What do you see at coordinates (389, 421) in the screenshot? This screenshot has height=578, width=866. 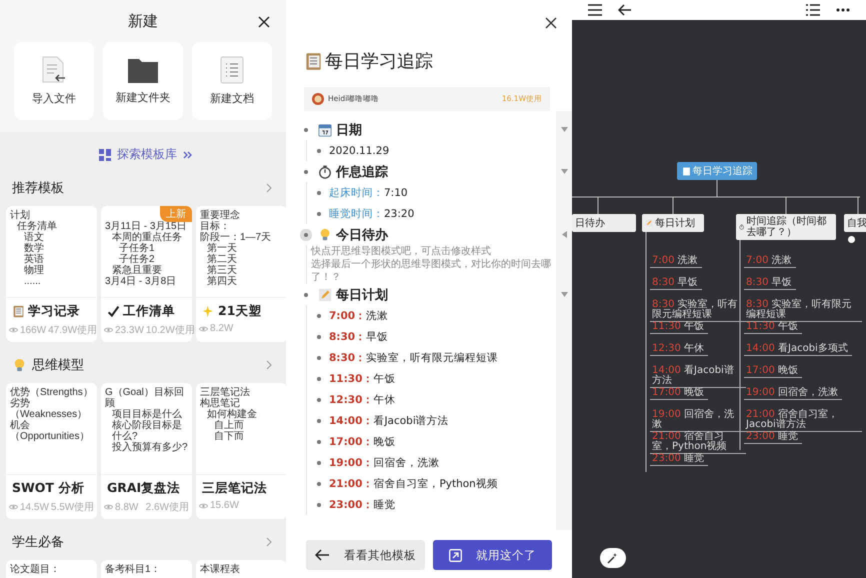 I see `outline-item: 14:00：看Jacobi谱方法` at bounding box center [389, 421].